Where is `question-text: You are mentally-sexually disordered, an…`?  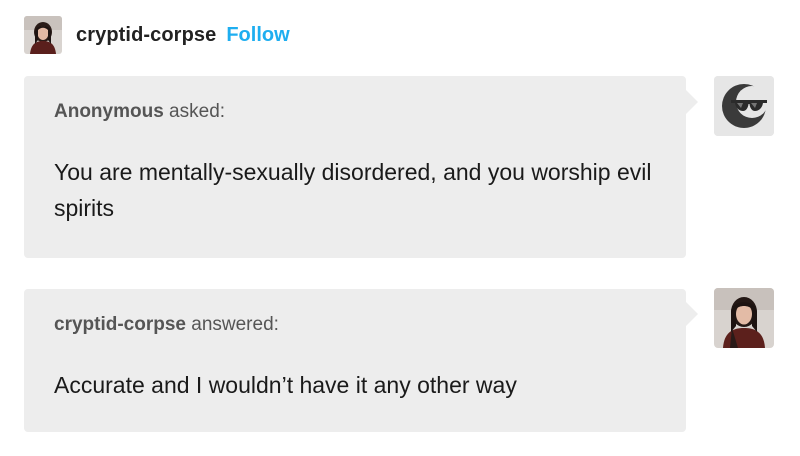 question-text: You are mentally-sexually disordered, an… is located at coordinates (353, 190).